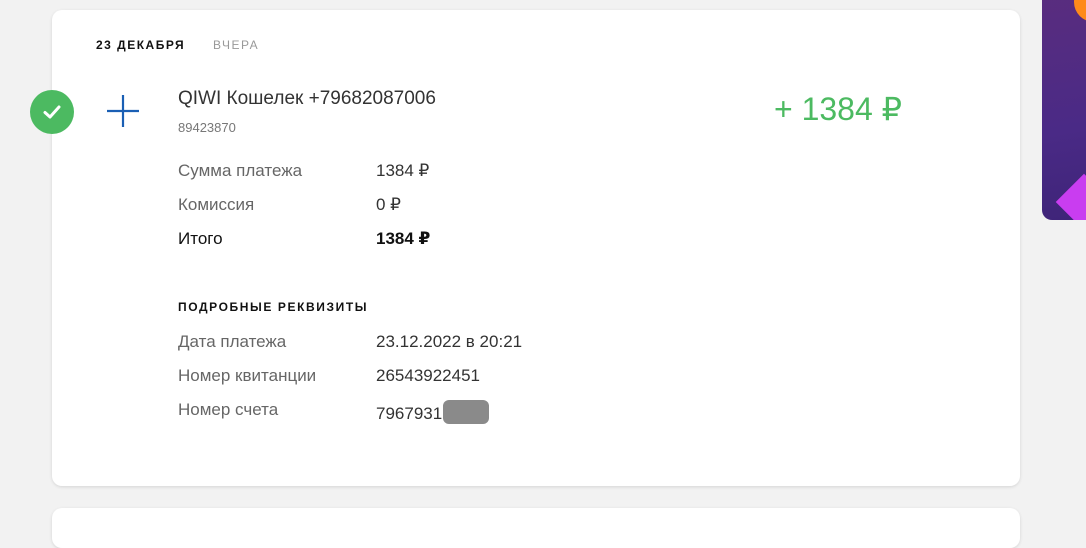 The image size is (1086, 548). I want to click on commission-value: 0 ₽, so click(388, 204).